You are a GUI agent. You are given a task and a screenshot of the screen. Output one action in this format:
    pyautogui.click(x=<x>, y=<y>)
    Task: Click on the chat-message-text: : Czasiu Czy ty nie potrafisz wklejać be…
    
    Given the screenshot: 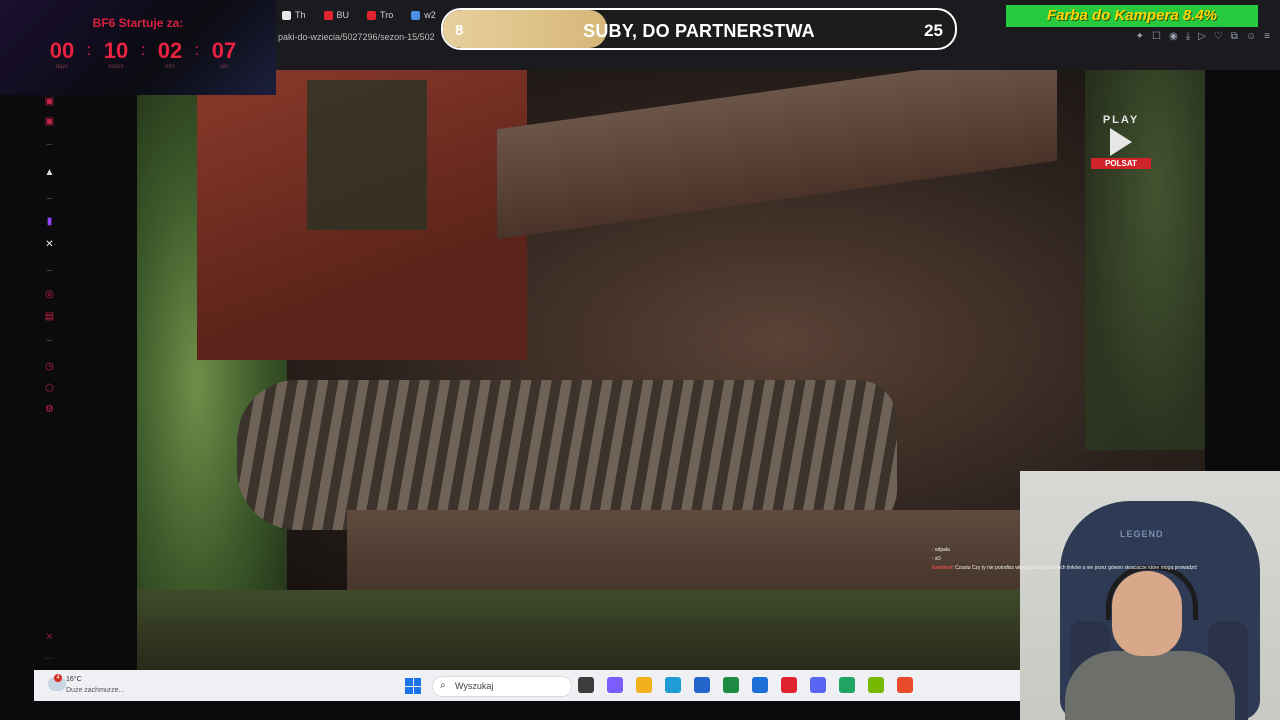 What is the action you would take?
    pyautogui.click(x=1075, y=568)
    